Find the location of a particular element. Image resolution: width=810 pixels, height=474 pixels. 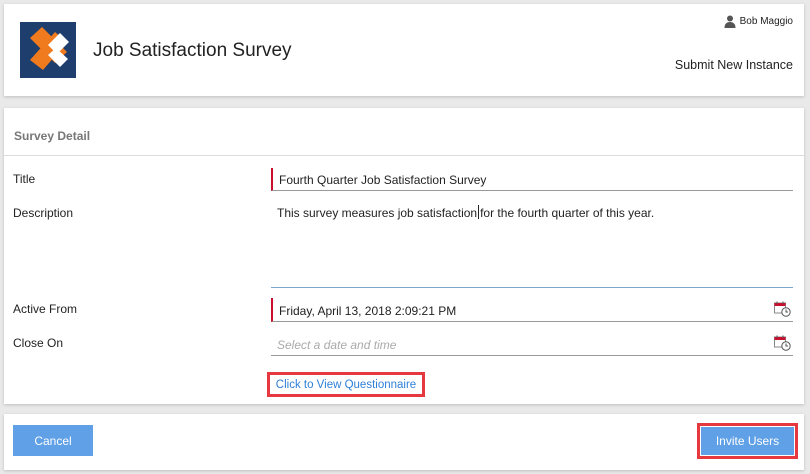

section-header: Survey Detail is located at coordinates (404, 132).